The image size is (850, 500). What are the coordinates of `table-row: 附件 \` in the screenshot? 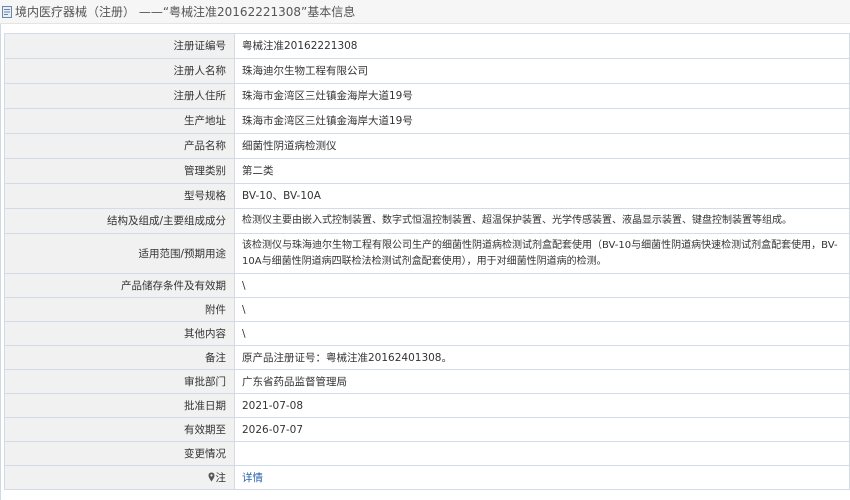 It's located at (427, 309).